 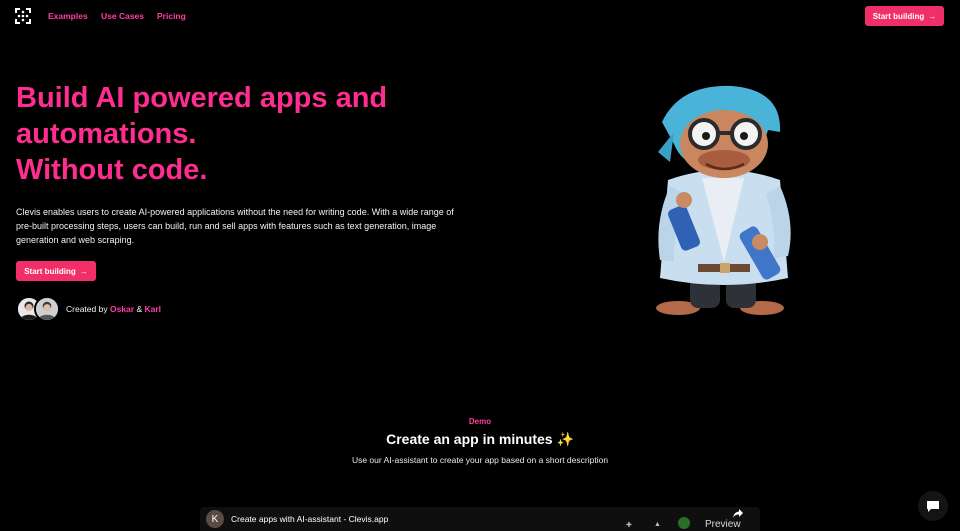 What do you see at coordinates (657, 524) in the screenshot?
I see `graduation-cap-icon: ▲` at bounding box center [657, 524].